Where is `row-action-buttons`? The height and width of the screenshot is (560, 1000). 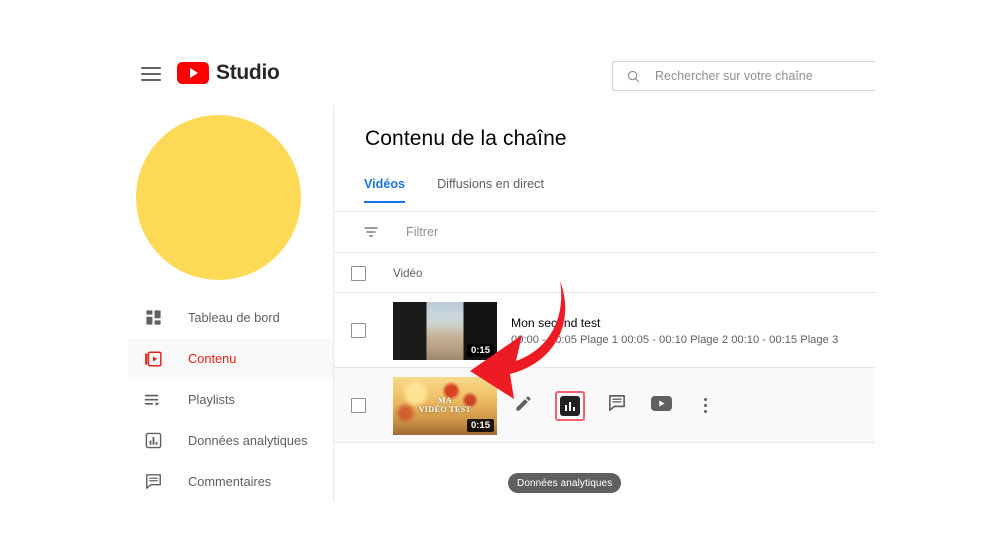
row-action-buttons is located at coordinates (614, 405).